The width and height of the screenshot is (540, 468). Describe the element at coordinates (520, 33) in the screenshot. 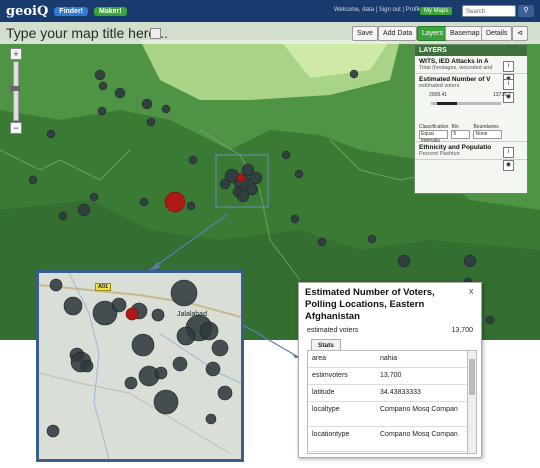

I see `share-icon: ⊲` at that location.